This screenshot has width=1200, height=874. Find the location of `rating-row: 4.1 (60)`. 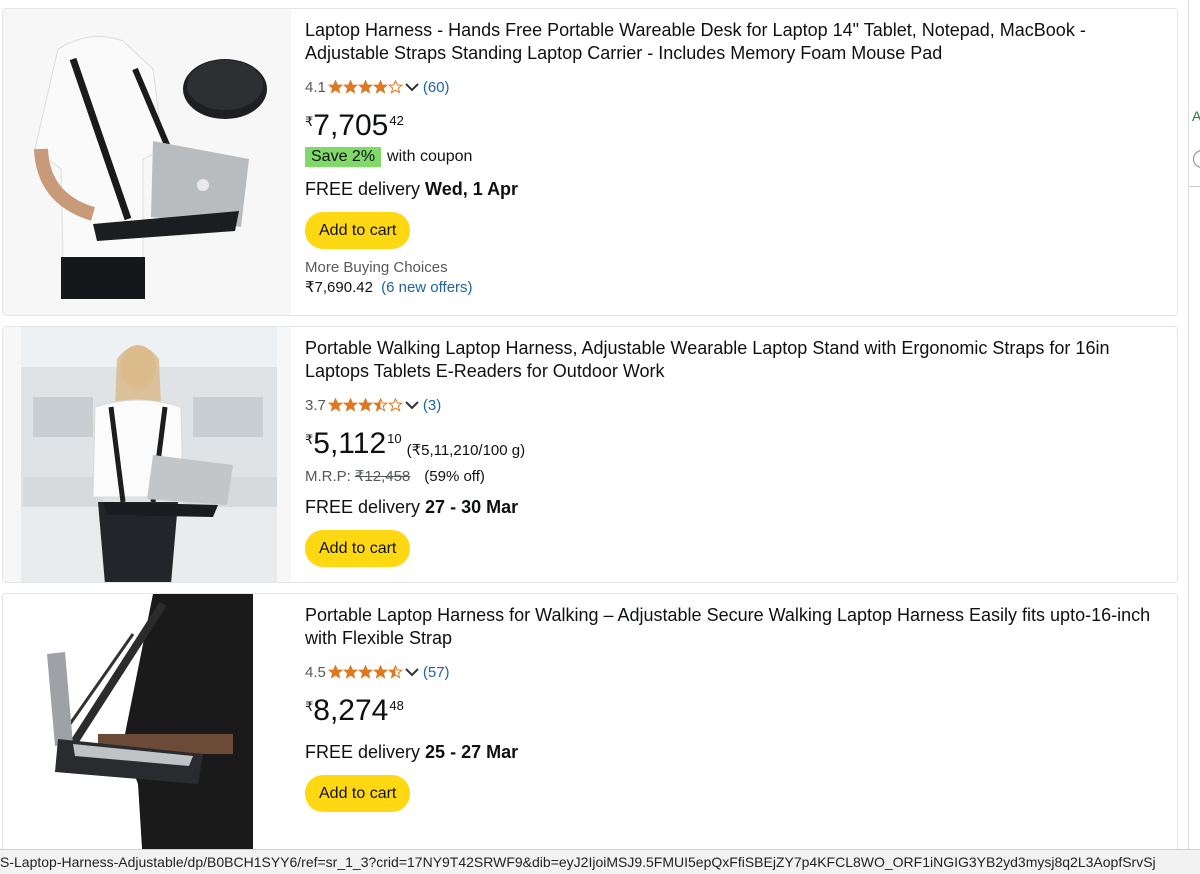

rating-row: 4.1 (60) is located at coordinates (735, 87).